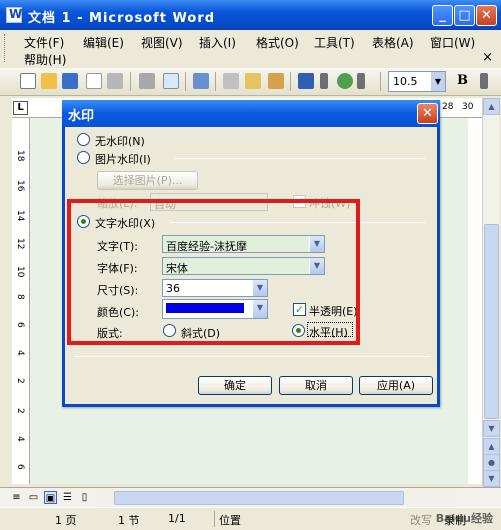 Image resolution: width=501 pixels, height=530 pixels. What do you see at coordinates (277, 42) in the screenshot?
I see `menu-format: 格式(O)` at bounding box center [277, 42].